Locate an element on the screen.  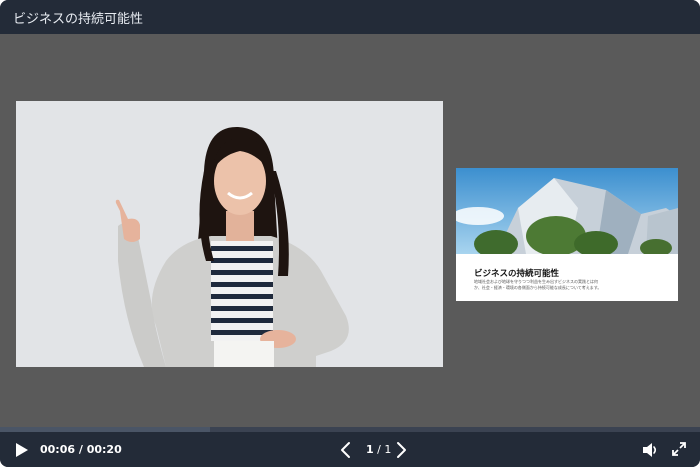
title-bar: ビジネスの持続可能性 is located at coordinates (350, 17).